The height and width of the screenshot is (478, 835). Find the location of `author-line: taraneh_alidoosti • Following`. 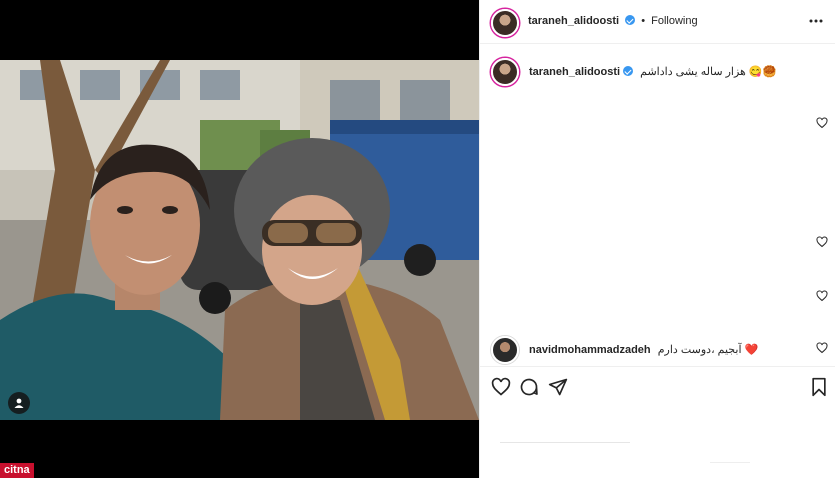

author-line: taraneh_alidoosti • Following is located at coordinates (613, 21).